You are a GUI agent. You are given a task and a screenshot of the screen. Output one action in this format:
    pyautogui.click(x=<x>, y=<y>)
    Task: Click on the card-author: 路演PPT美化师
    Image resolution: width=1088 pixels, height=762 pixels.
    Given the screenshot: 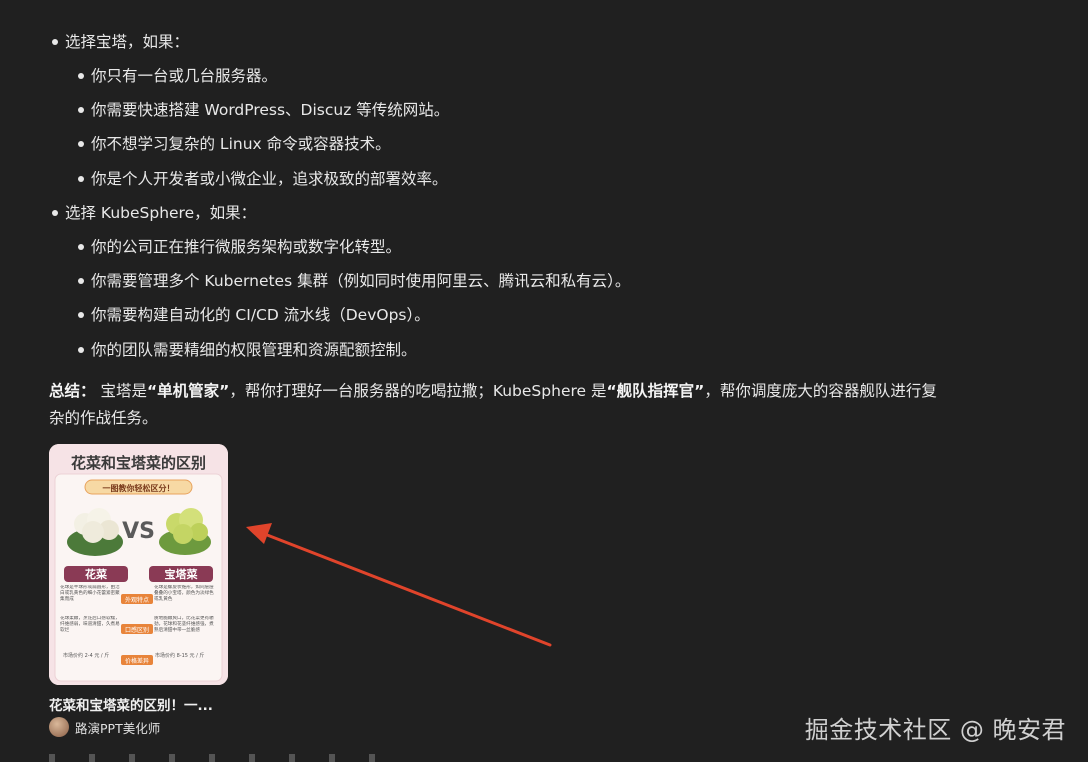 What is the action you would take?
    pyautogui.click(x=104, y=727)
    